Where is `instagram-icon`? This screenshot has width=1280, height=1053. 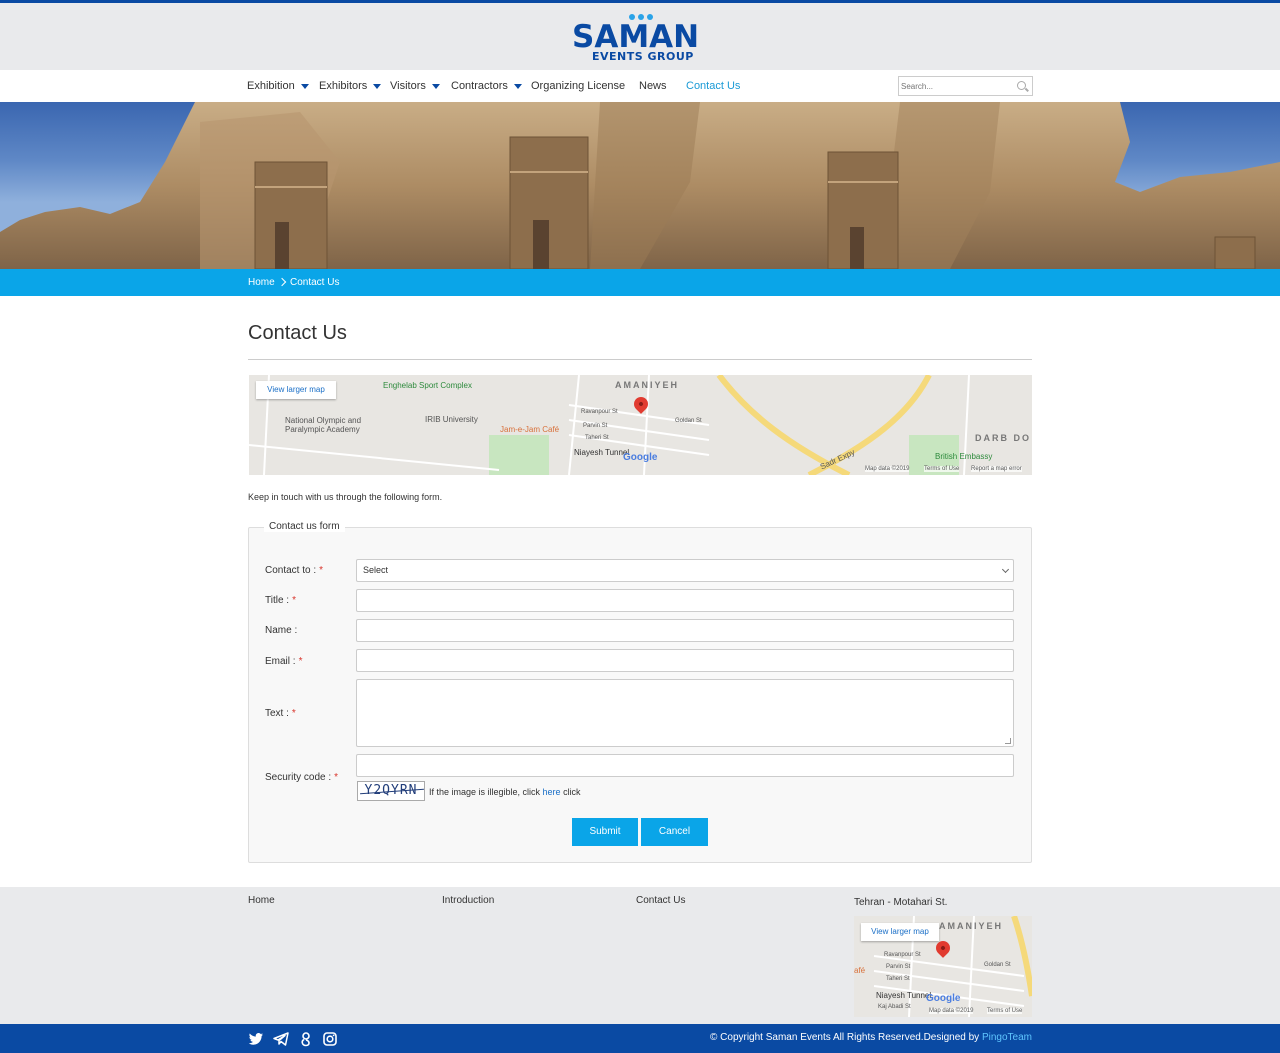 instagram-icon is located at coordinates (330, 1039).